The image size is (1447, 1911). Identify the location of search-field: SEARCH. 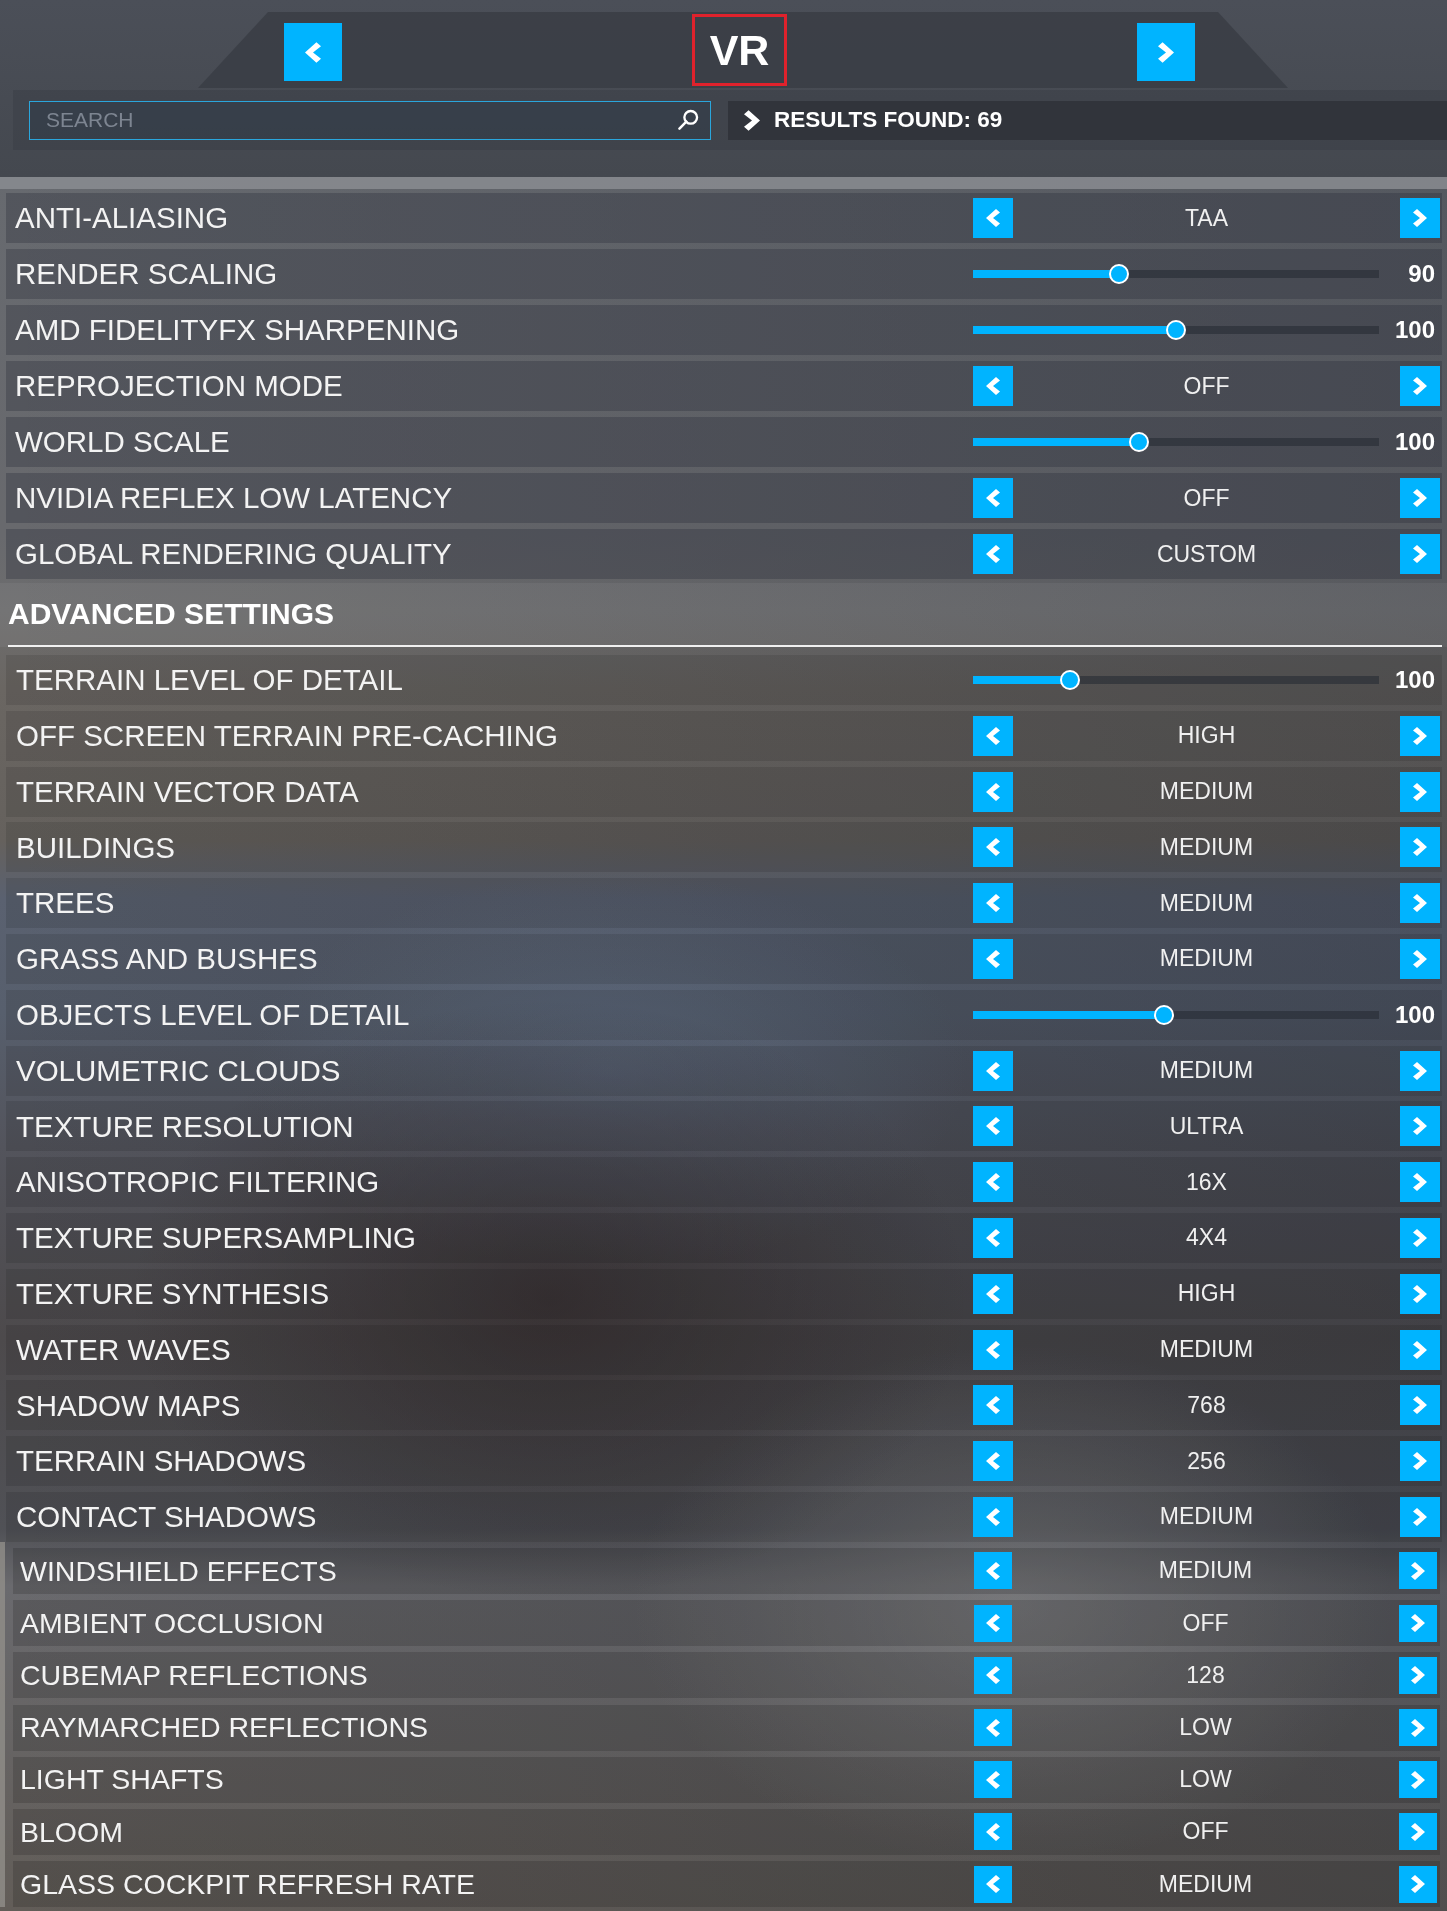
(362, 120).